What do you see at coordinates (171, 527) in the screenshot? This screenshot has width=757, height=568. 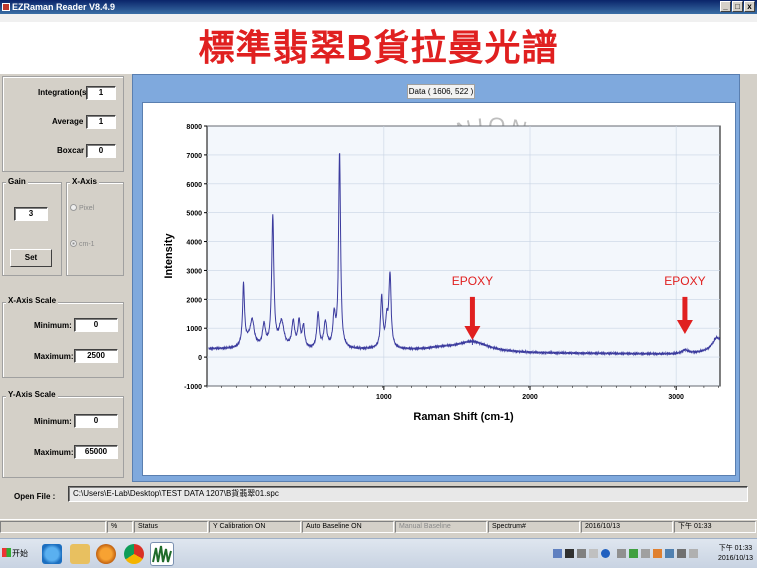 I see `status-label: Status` at bounding box center [171, 527].